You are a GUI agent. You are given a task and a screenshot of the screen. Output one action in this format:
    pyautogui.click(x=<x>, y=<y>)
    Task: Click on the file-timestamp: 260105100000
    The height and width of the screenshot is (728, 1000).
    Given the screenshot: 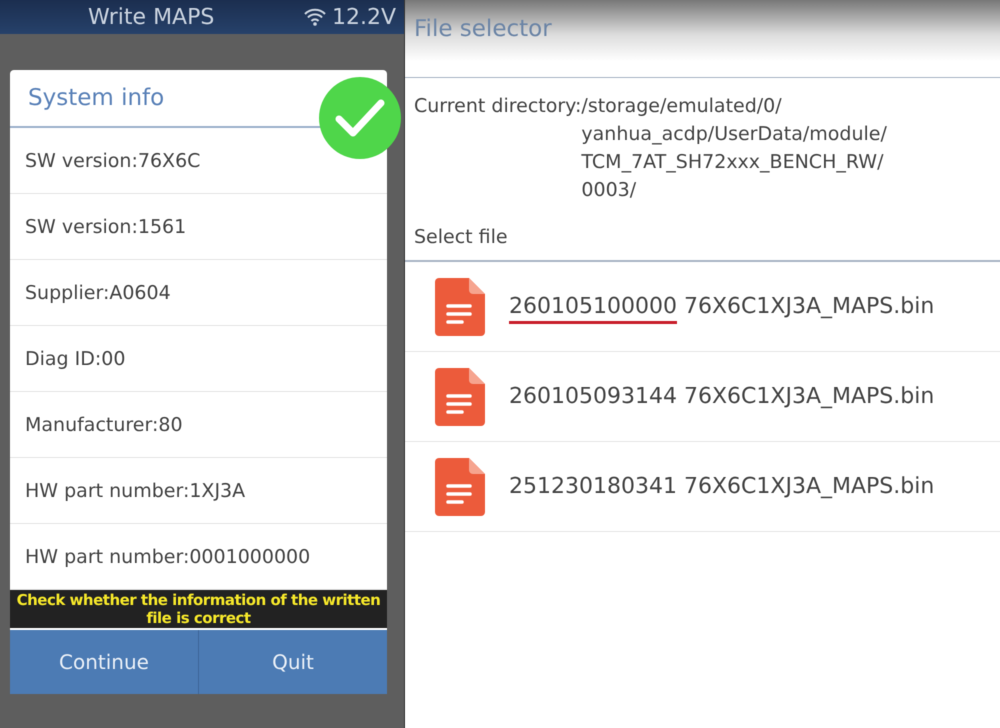 What is the action you would take?
    pyautogui.click(x=593, y=309)
    